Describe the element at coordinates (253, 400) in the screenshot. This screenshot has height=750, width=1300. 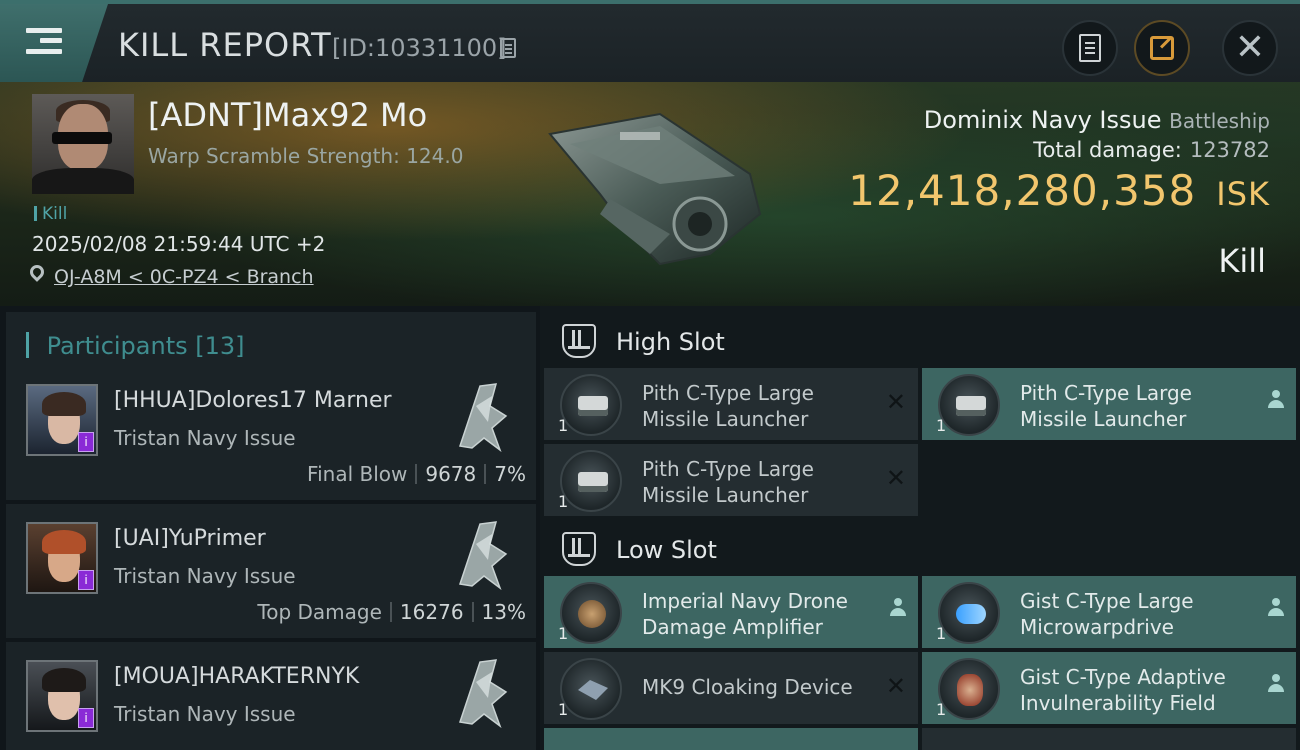
I see `participant-name: [HHUA]Dolores17 Marner` at that location.